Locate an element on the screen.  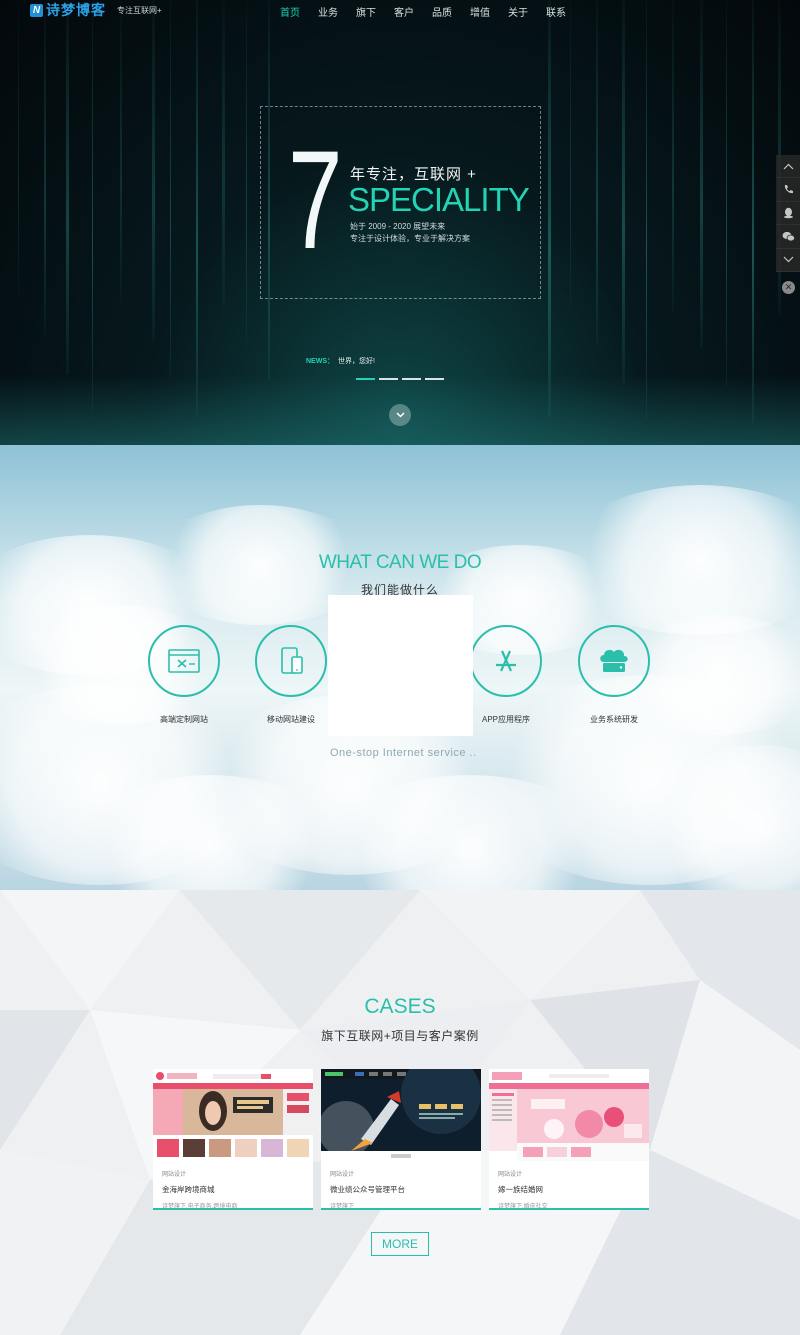
service-label: 高端定制网站 is located at coordinates (184, 719).